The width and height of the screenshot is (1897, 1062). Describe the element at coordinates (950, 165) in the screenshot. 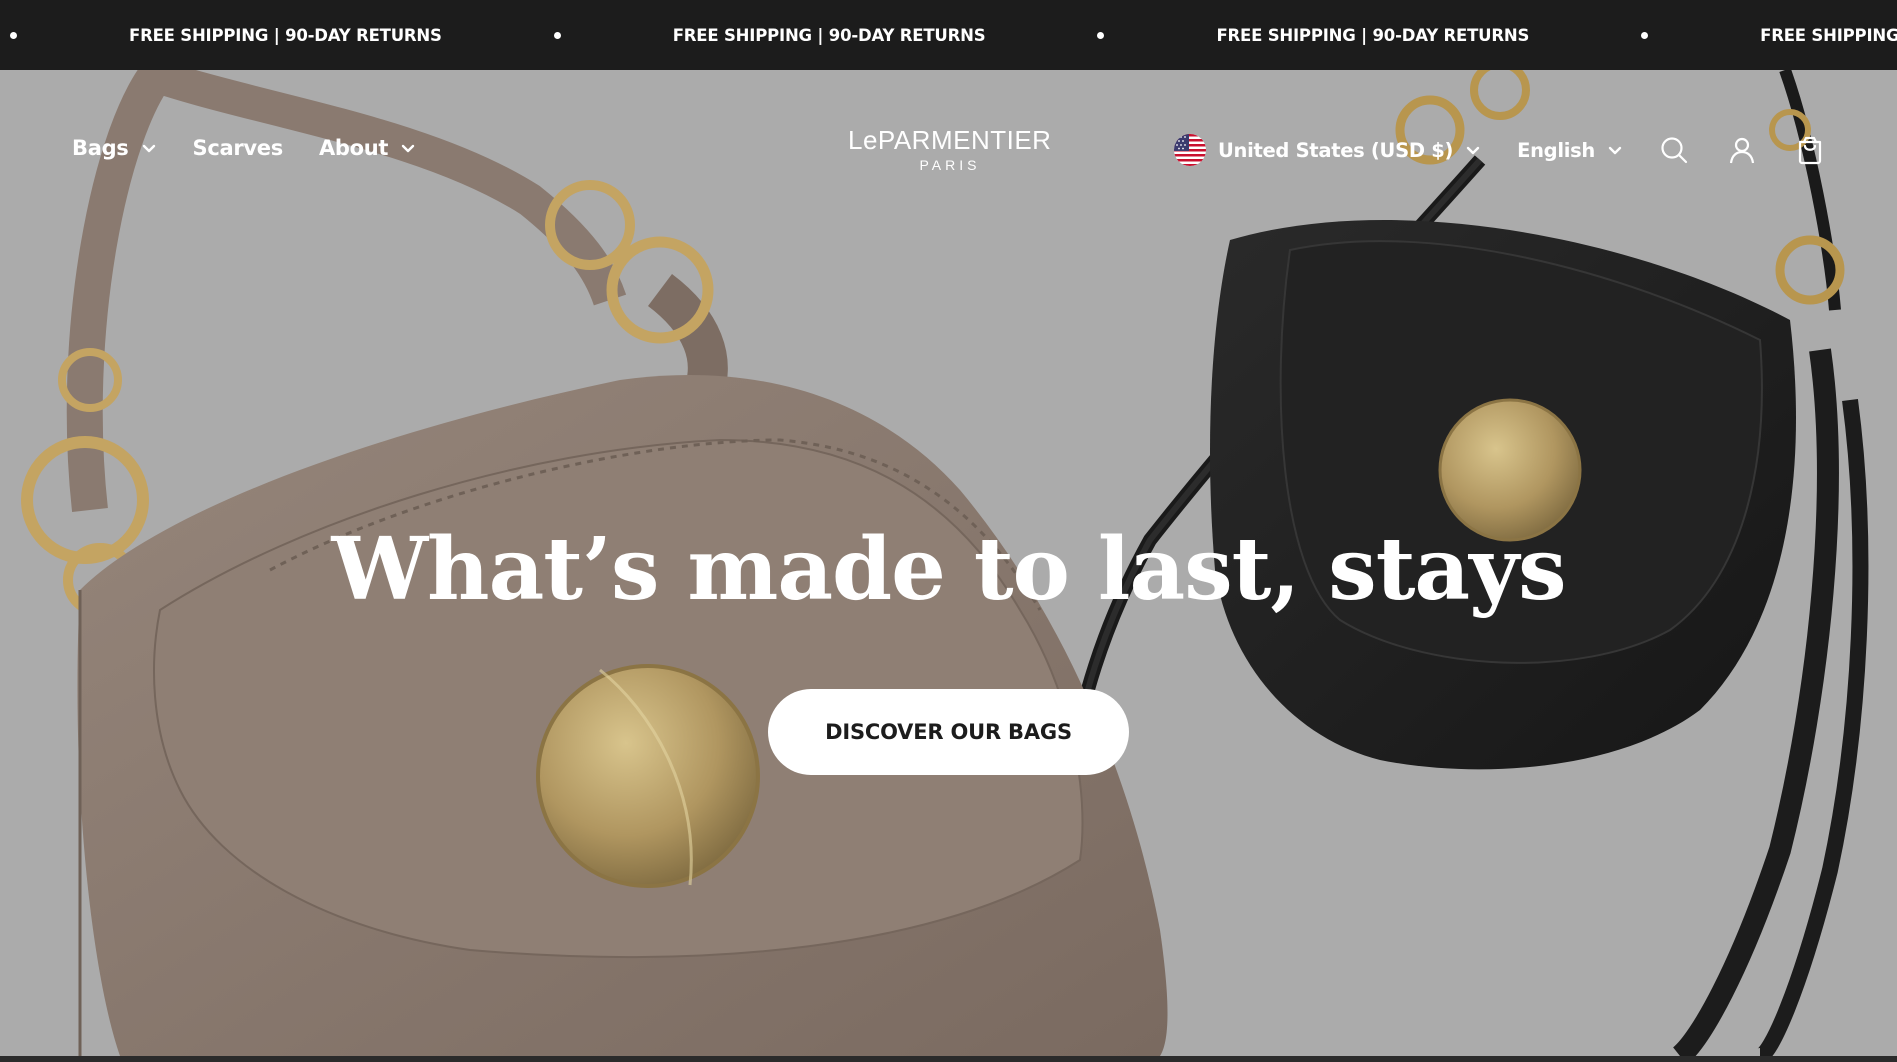

I see `logo-subtitle: PARIS` at that location.